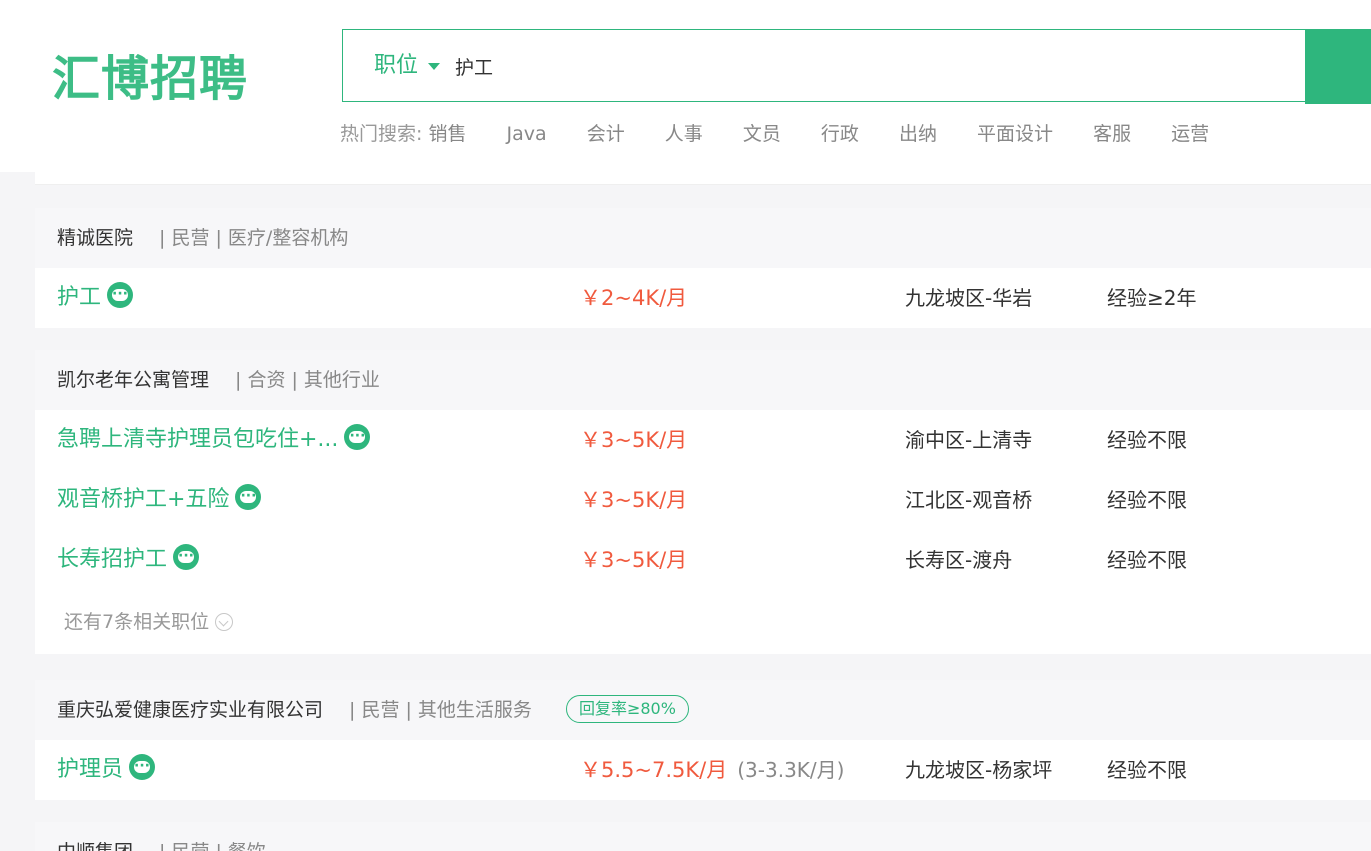 This screenshot has width=1371, height=851. What do you see at coordinates (381, 134) in the screenshot?
I see `hot-search-label: 热门搜索:` at bounding box center [381, 134].